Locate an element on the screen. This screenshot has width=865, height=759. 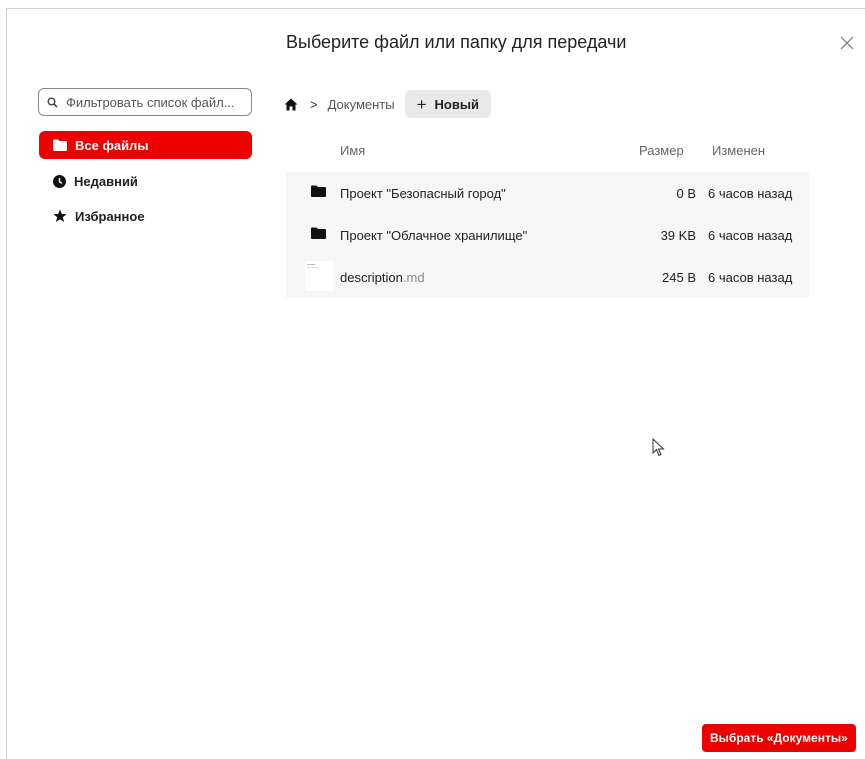
file-name: Проект "Облачное хранилище" is located at coordinates (434, 235).